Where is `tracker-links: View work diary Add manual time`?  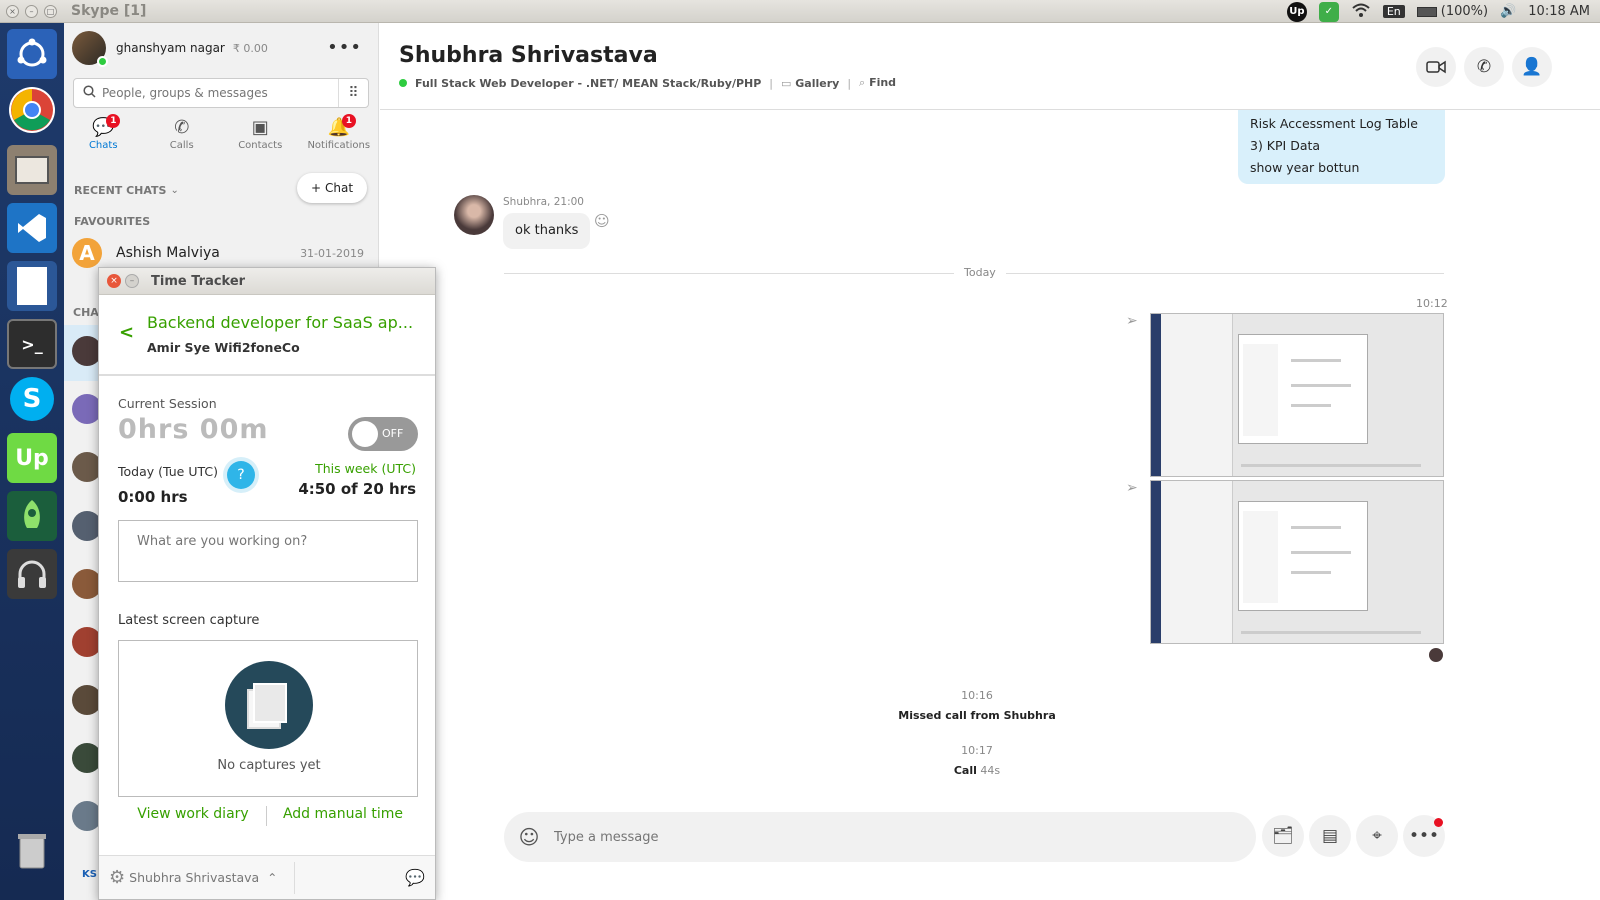
tracker-links: View work diary Add manual time is located at coordinates (268, 814).